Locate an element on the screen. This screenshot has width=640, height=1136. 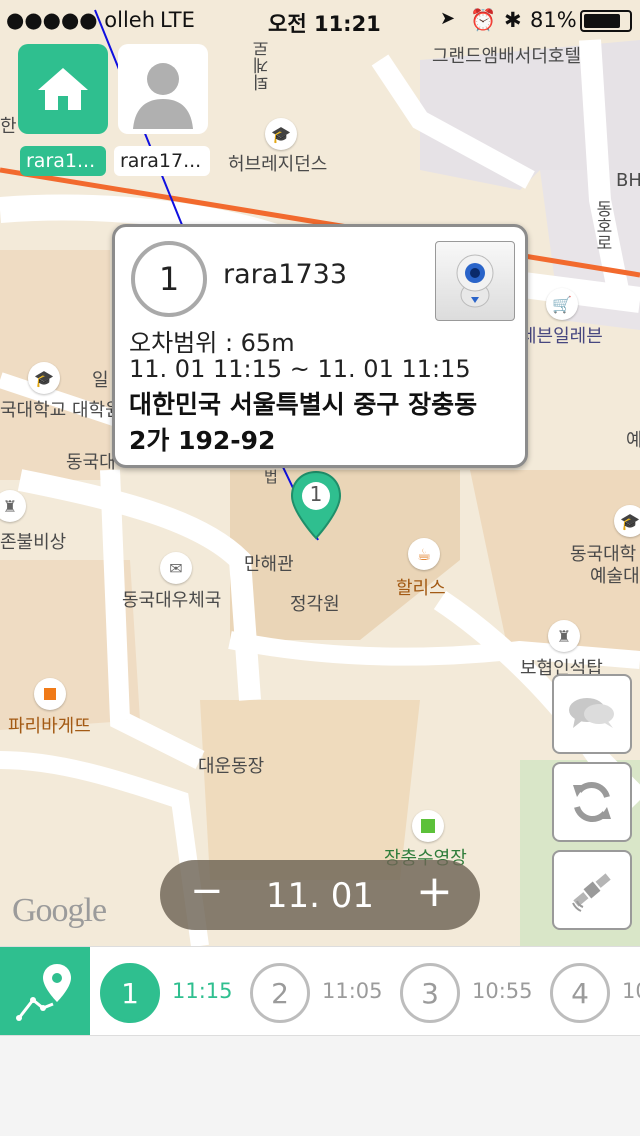
timeline-item: 3 10:55 is located at coordinates (475, 993).